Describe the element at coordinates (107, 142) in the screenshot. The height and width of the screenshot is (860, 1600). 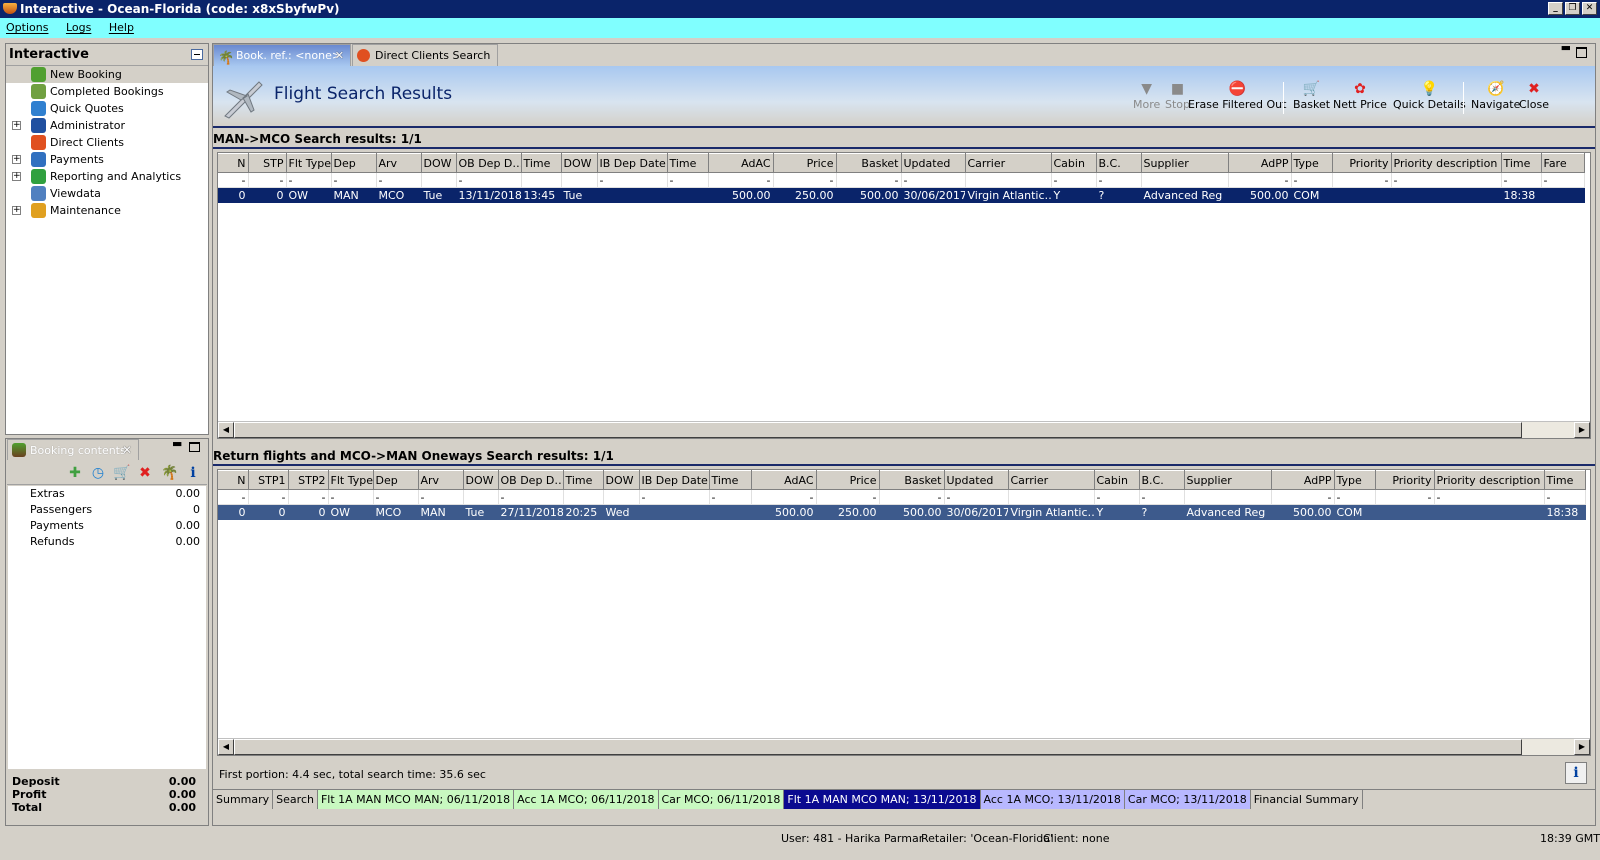
I see `nav-item-direct-clients: Direct Clients` at that location.